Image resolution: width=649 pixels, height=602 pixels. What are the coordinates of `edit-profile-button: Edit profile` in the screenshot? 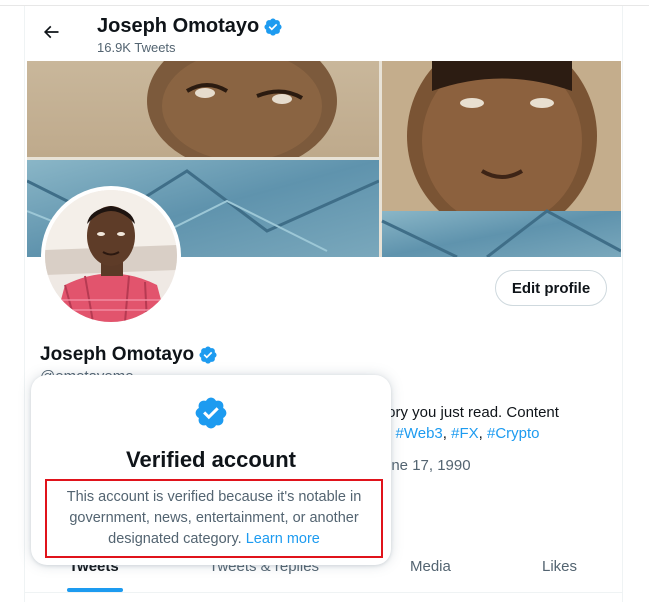 It's located at (551, 288).